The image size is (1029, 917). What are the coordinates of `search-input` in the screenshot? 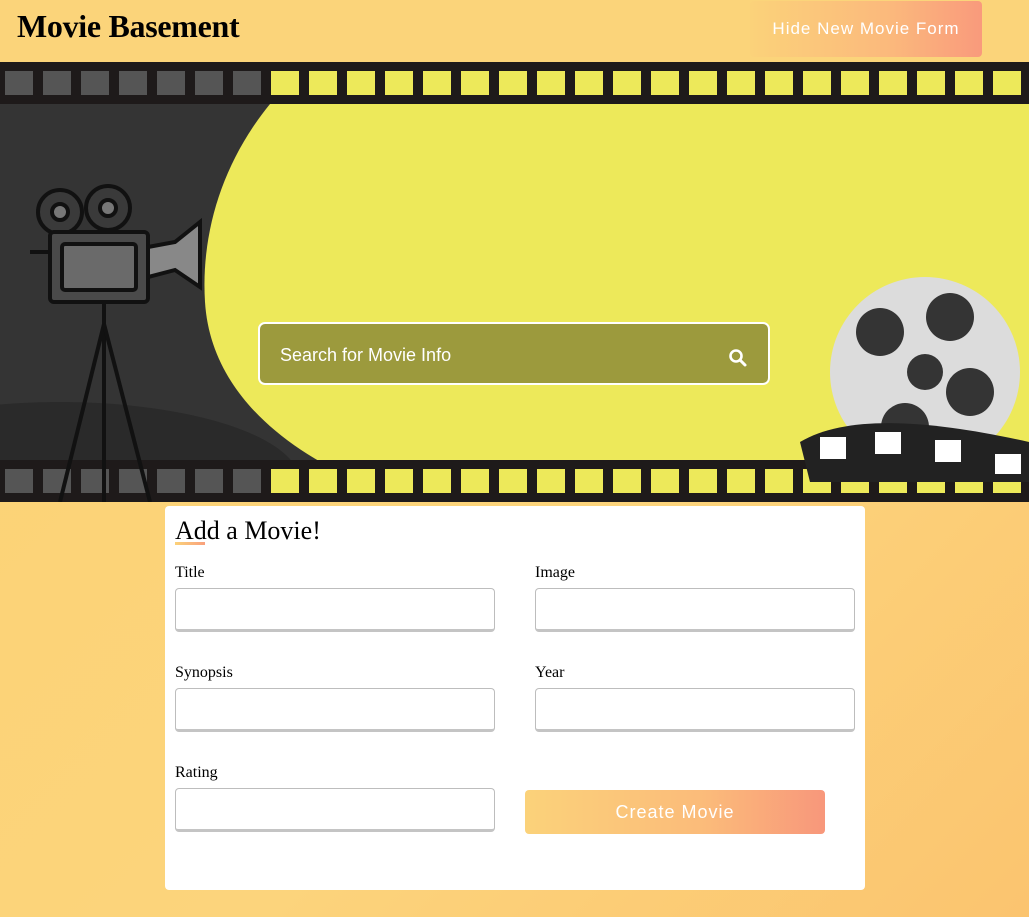 It's located at (490, 355).